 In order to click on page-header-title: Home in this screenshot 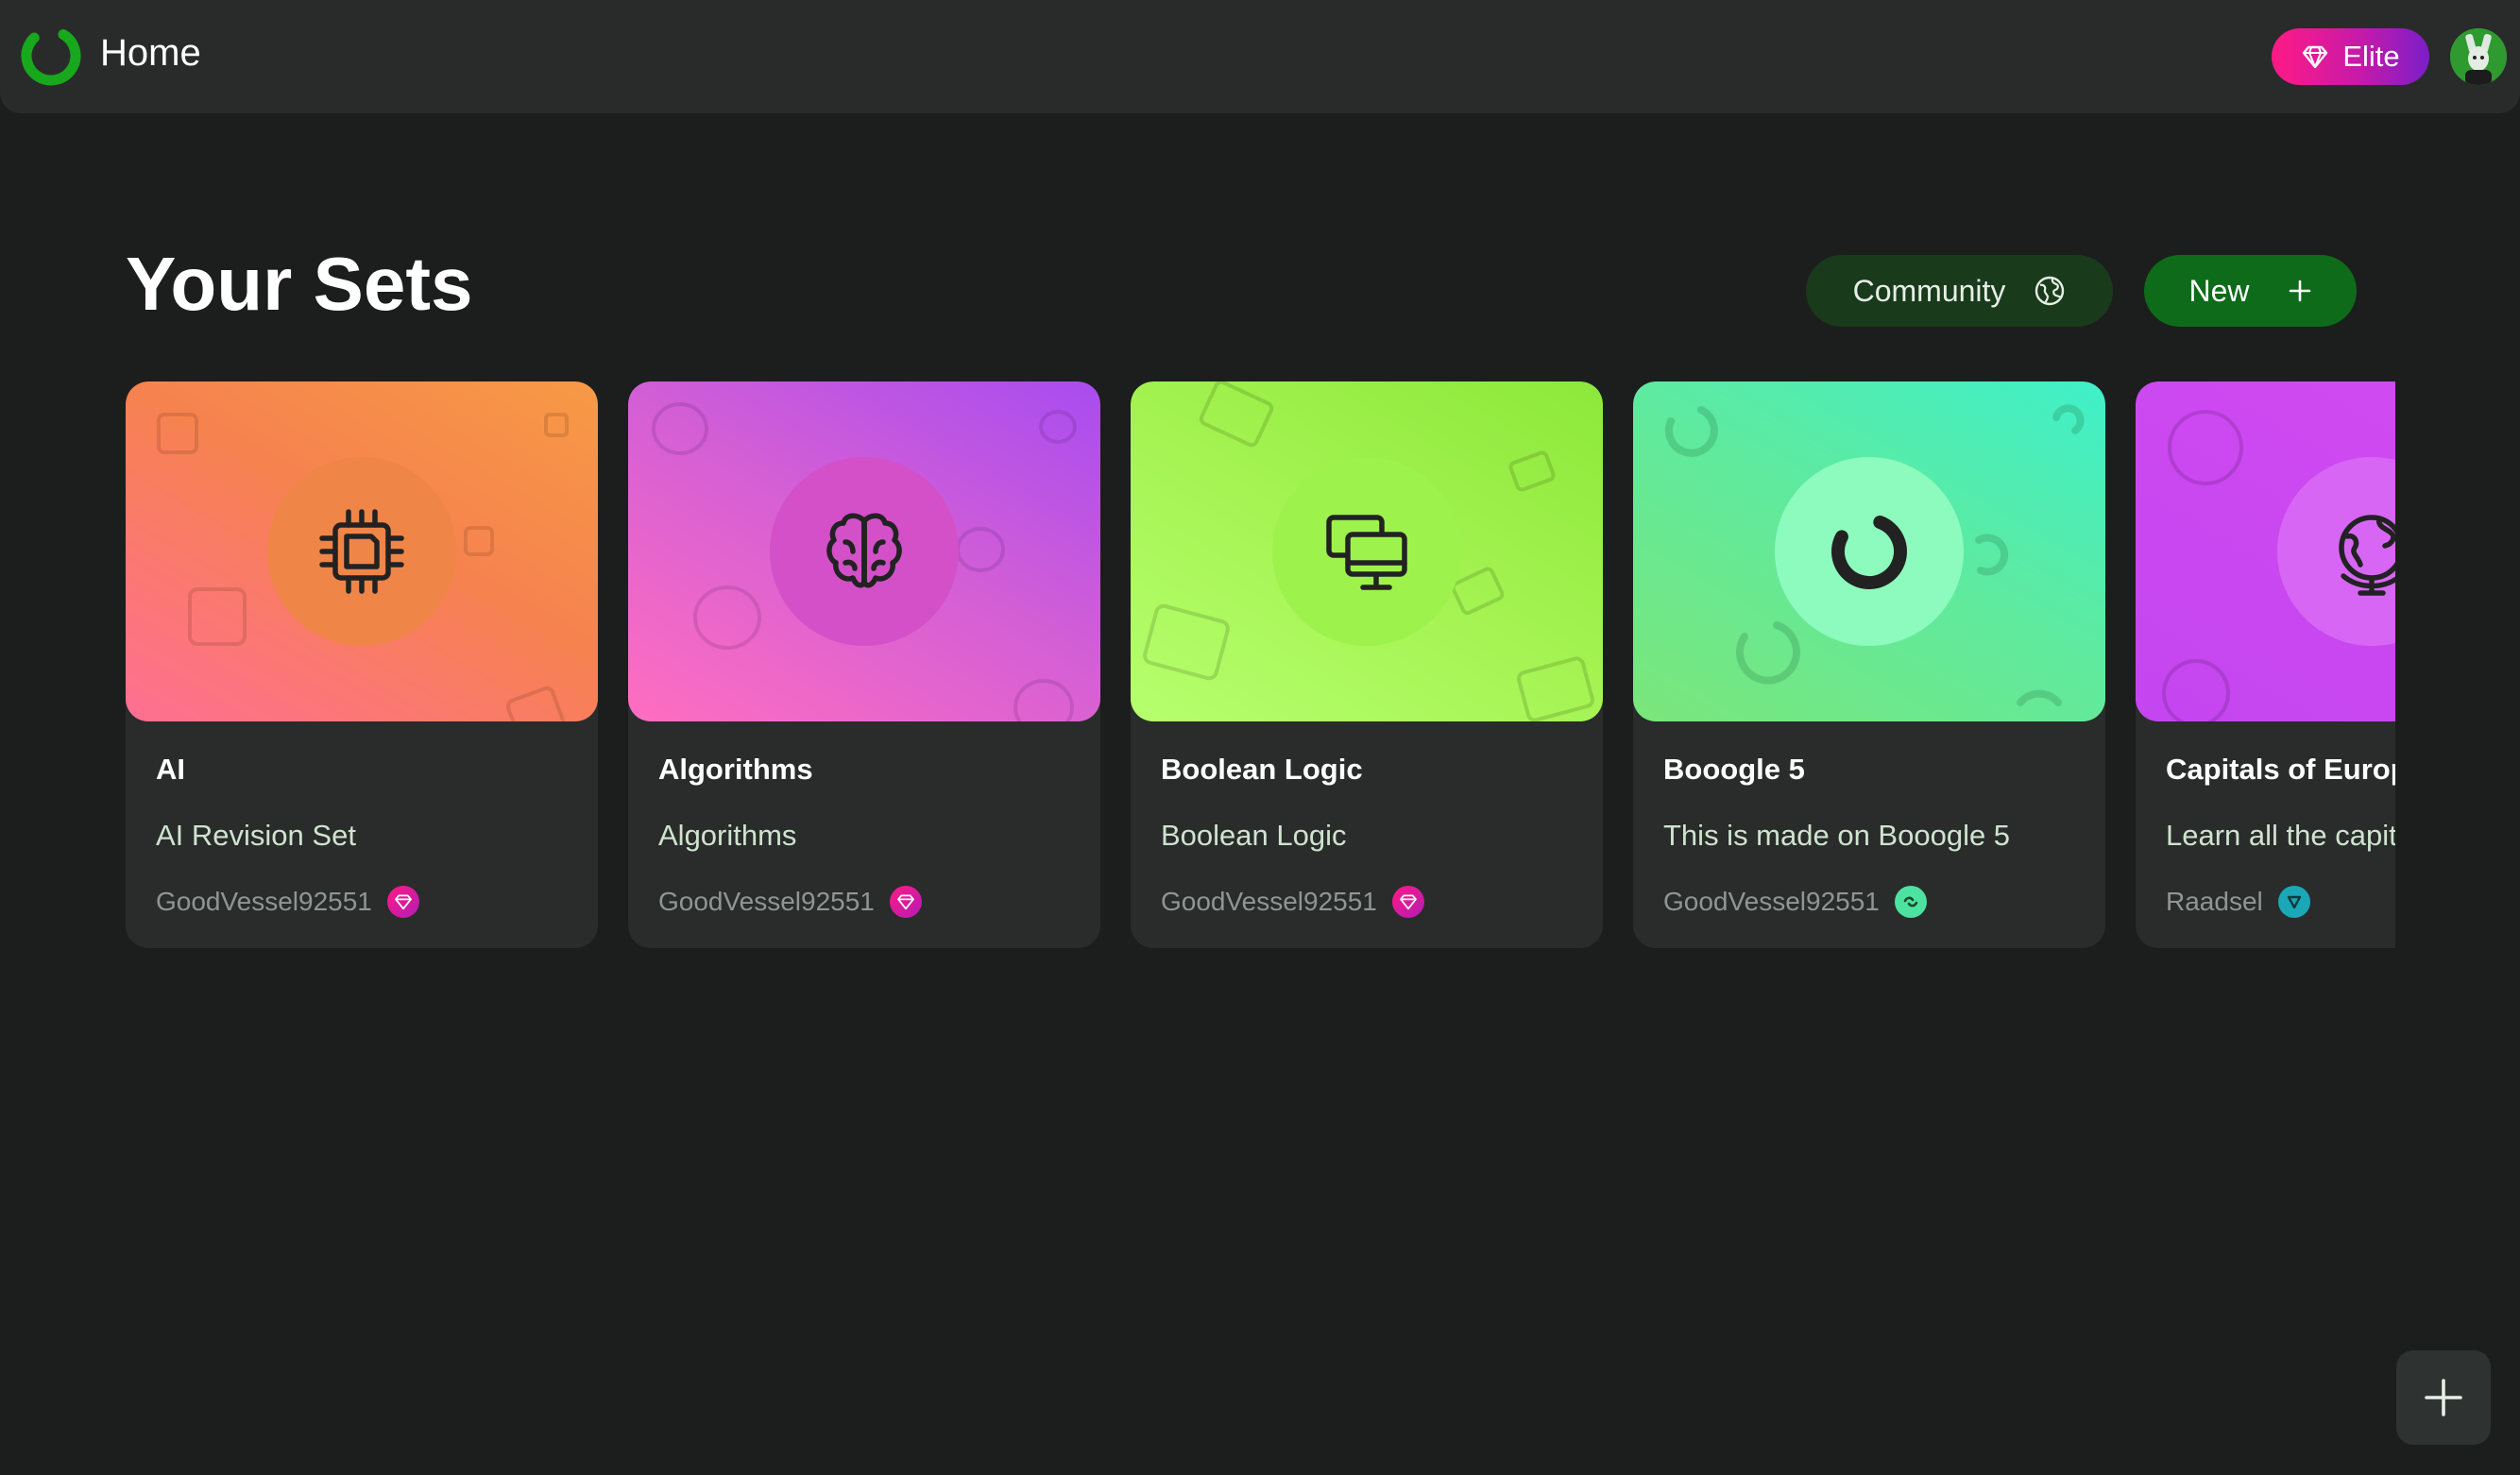, I will do `click(151, 53)`.